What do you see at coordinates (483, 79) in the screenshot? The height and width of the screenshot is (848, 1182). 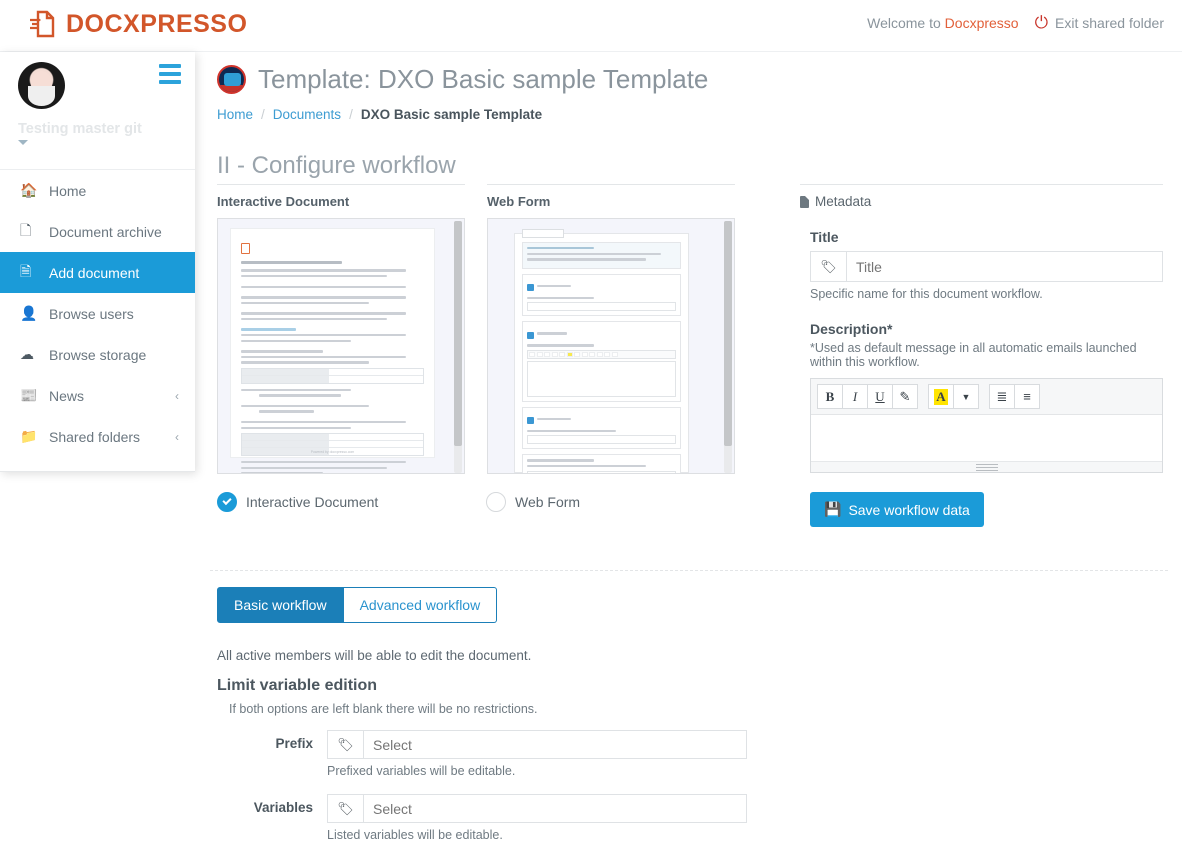 I see `page-title-text: Template: DXO Basic sample Template` at bounding box center [483, 79].